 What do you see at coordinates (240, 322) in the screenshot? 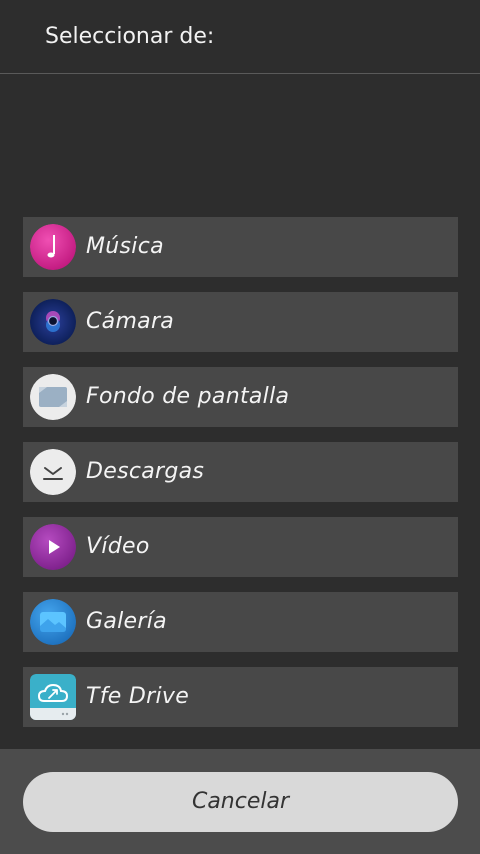
I see `option-camera: Cámara` at bounding box center [240, 322].